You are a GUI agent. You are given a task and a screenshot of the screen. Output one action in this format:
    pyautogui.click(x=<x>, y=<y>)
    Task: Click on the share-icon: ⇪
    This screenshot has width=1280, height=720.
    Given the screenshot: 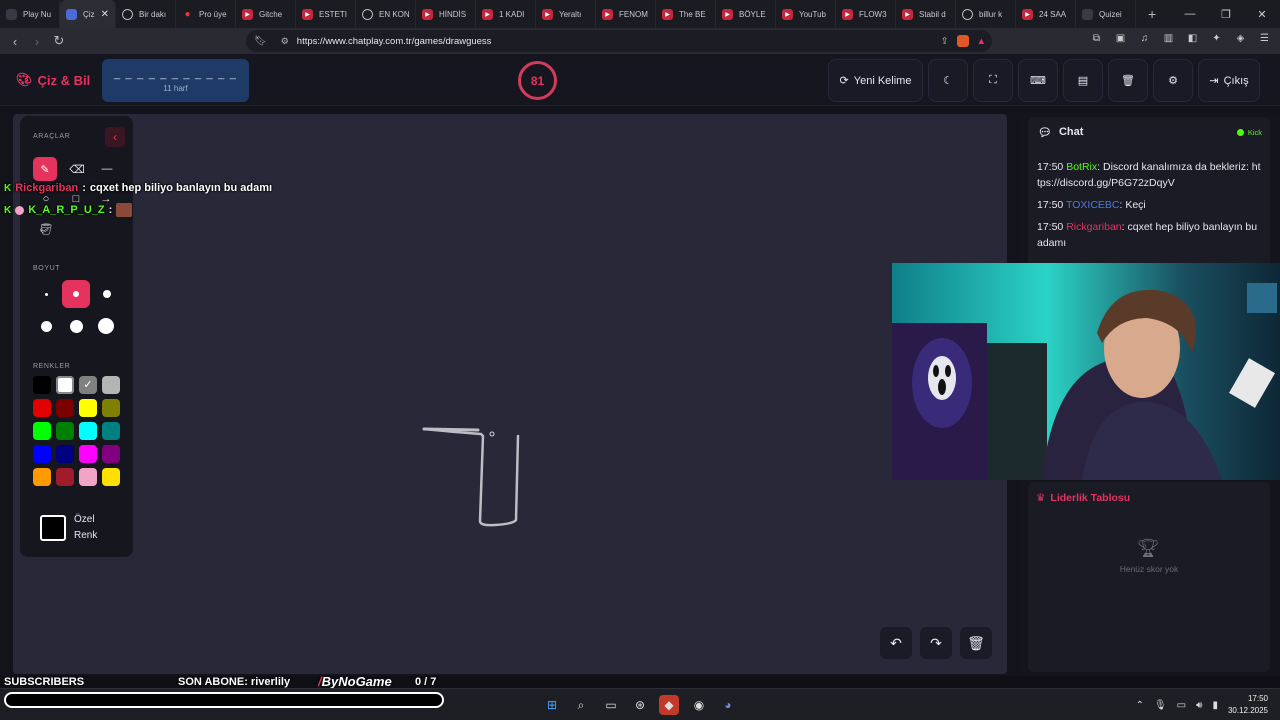 What is the action you would take?
    pyautogui.click(x=945, y=41)
    